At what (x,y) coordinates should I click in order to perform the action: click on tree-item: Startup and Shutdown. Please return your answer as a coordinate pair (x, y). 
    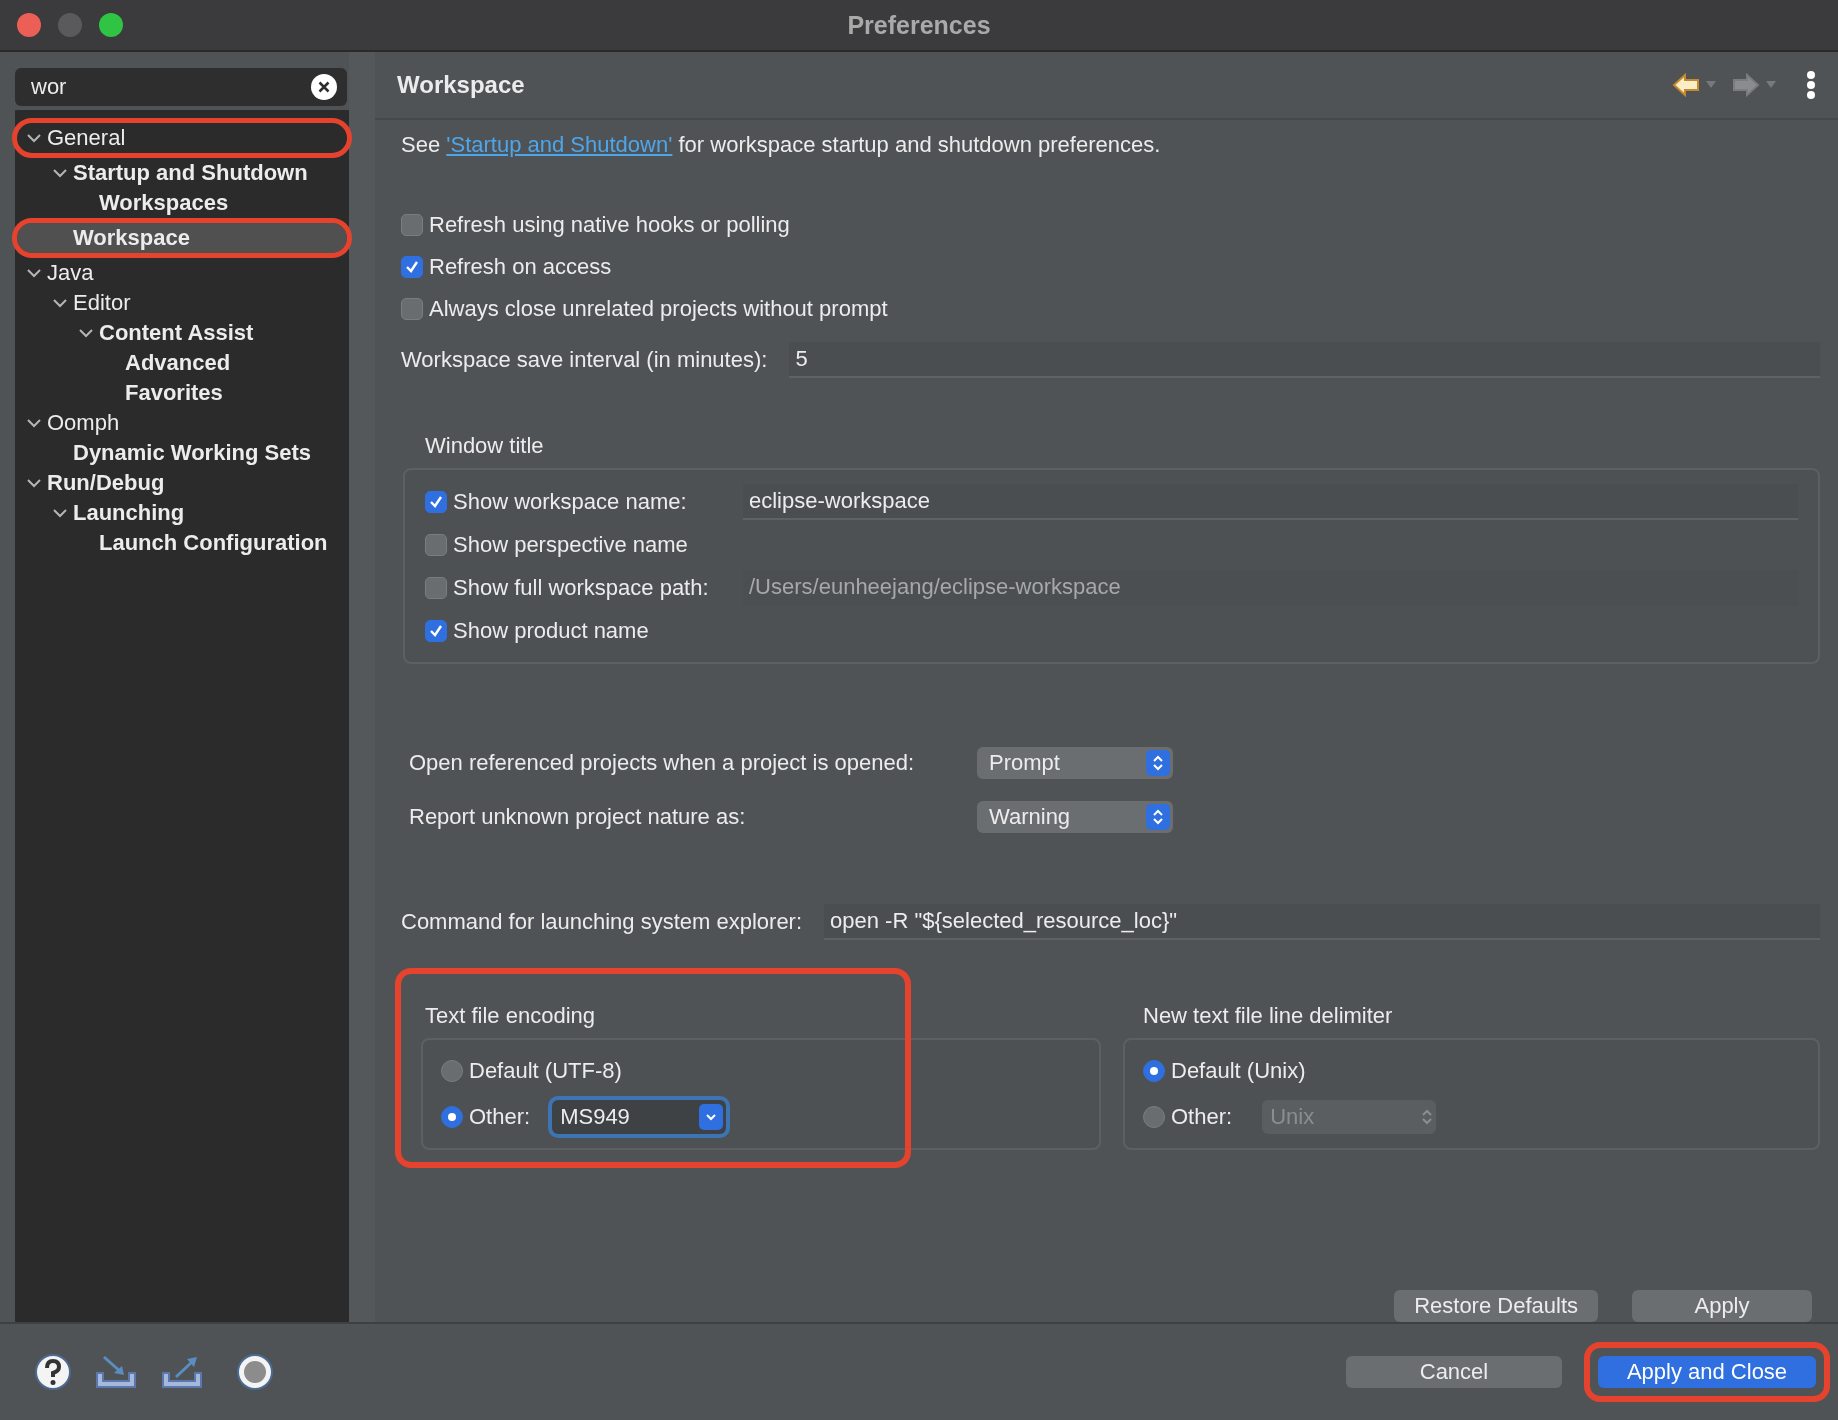
    Looking at the image, I should click on (182, 173).